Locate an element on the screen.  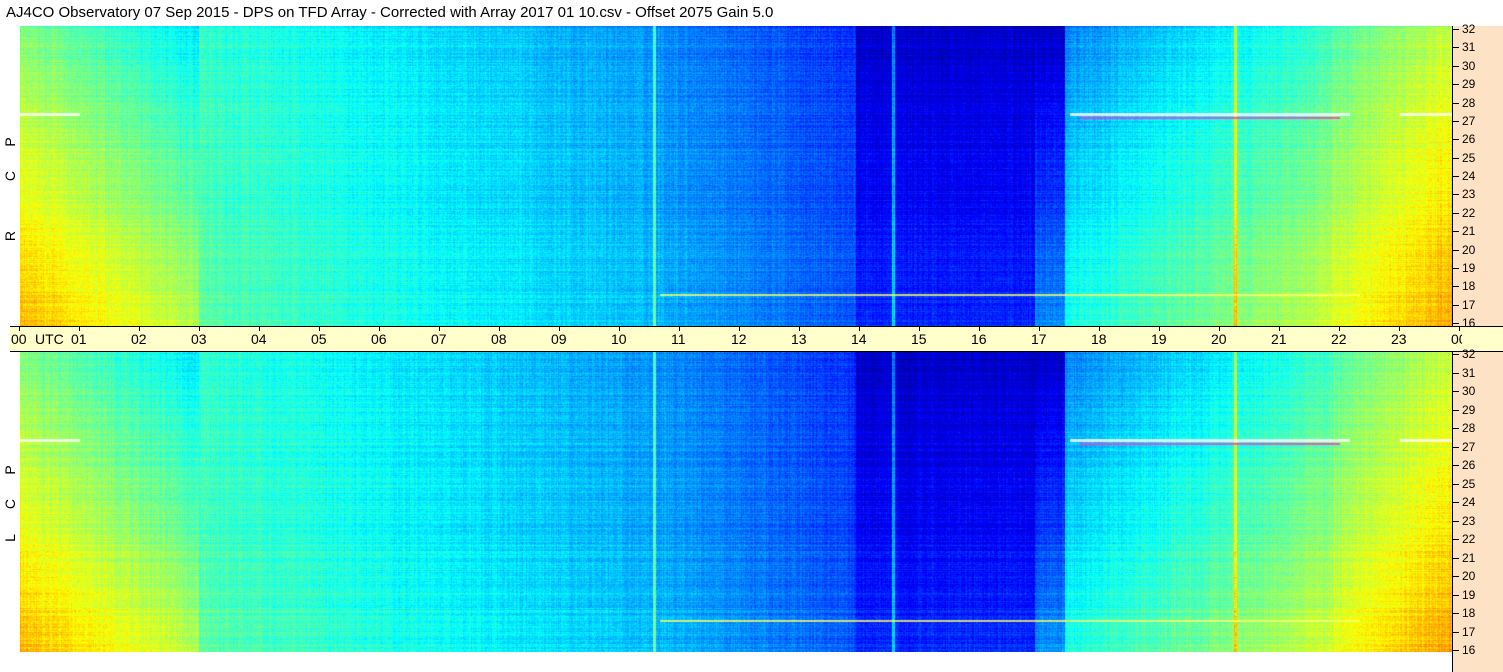
time-tick-label: 02 is located at coordinates (139, 339).